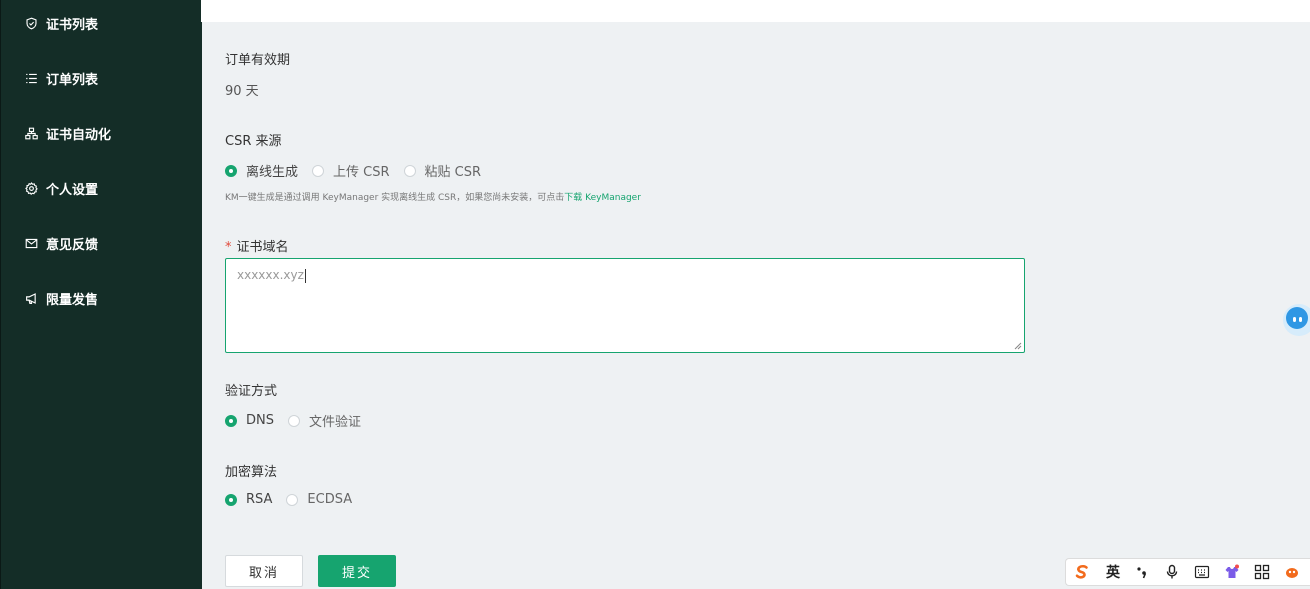 This screenshot has height=589, width=1310. I want to click on chat-face-icon, so click(1297, 318).